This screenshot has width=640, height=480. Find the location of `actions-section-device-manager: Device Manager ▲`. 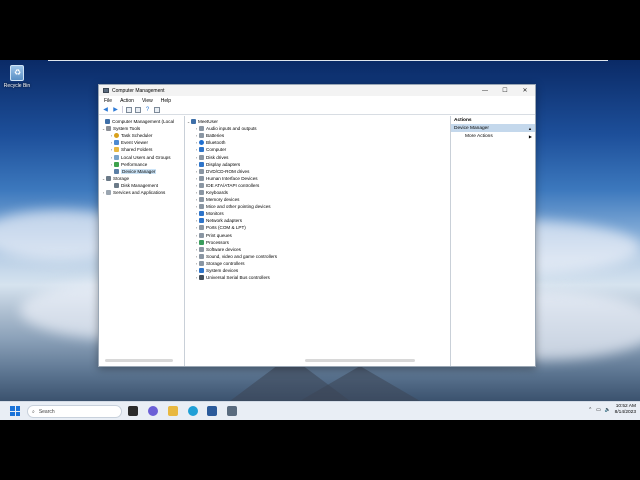

actions-section-device-manager: Device Manager ▲ is located at coordinates (493, 128).